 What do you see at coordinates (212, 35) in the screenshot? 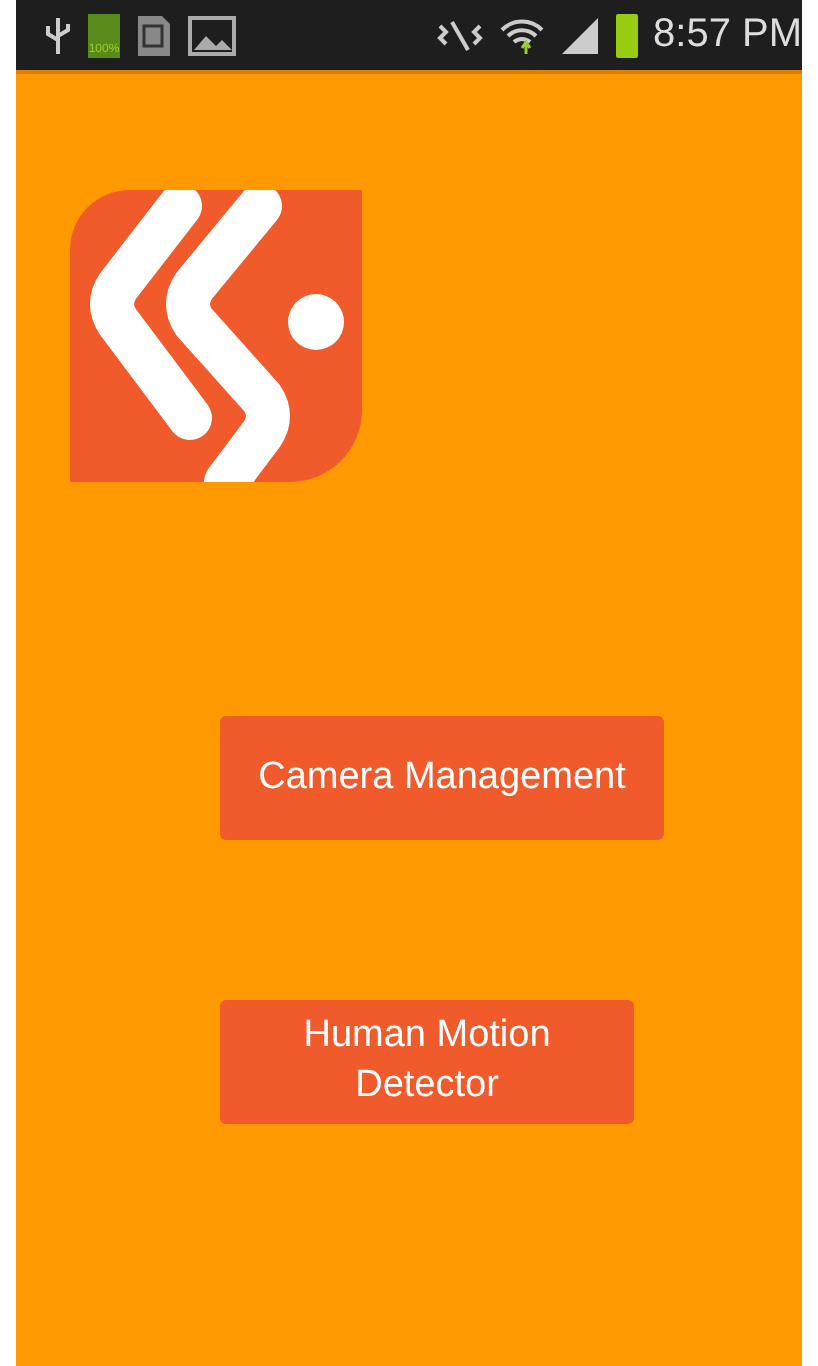
I see `image-icon` at bounding box center [212, 35].